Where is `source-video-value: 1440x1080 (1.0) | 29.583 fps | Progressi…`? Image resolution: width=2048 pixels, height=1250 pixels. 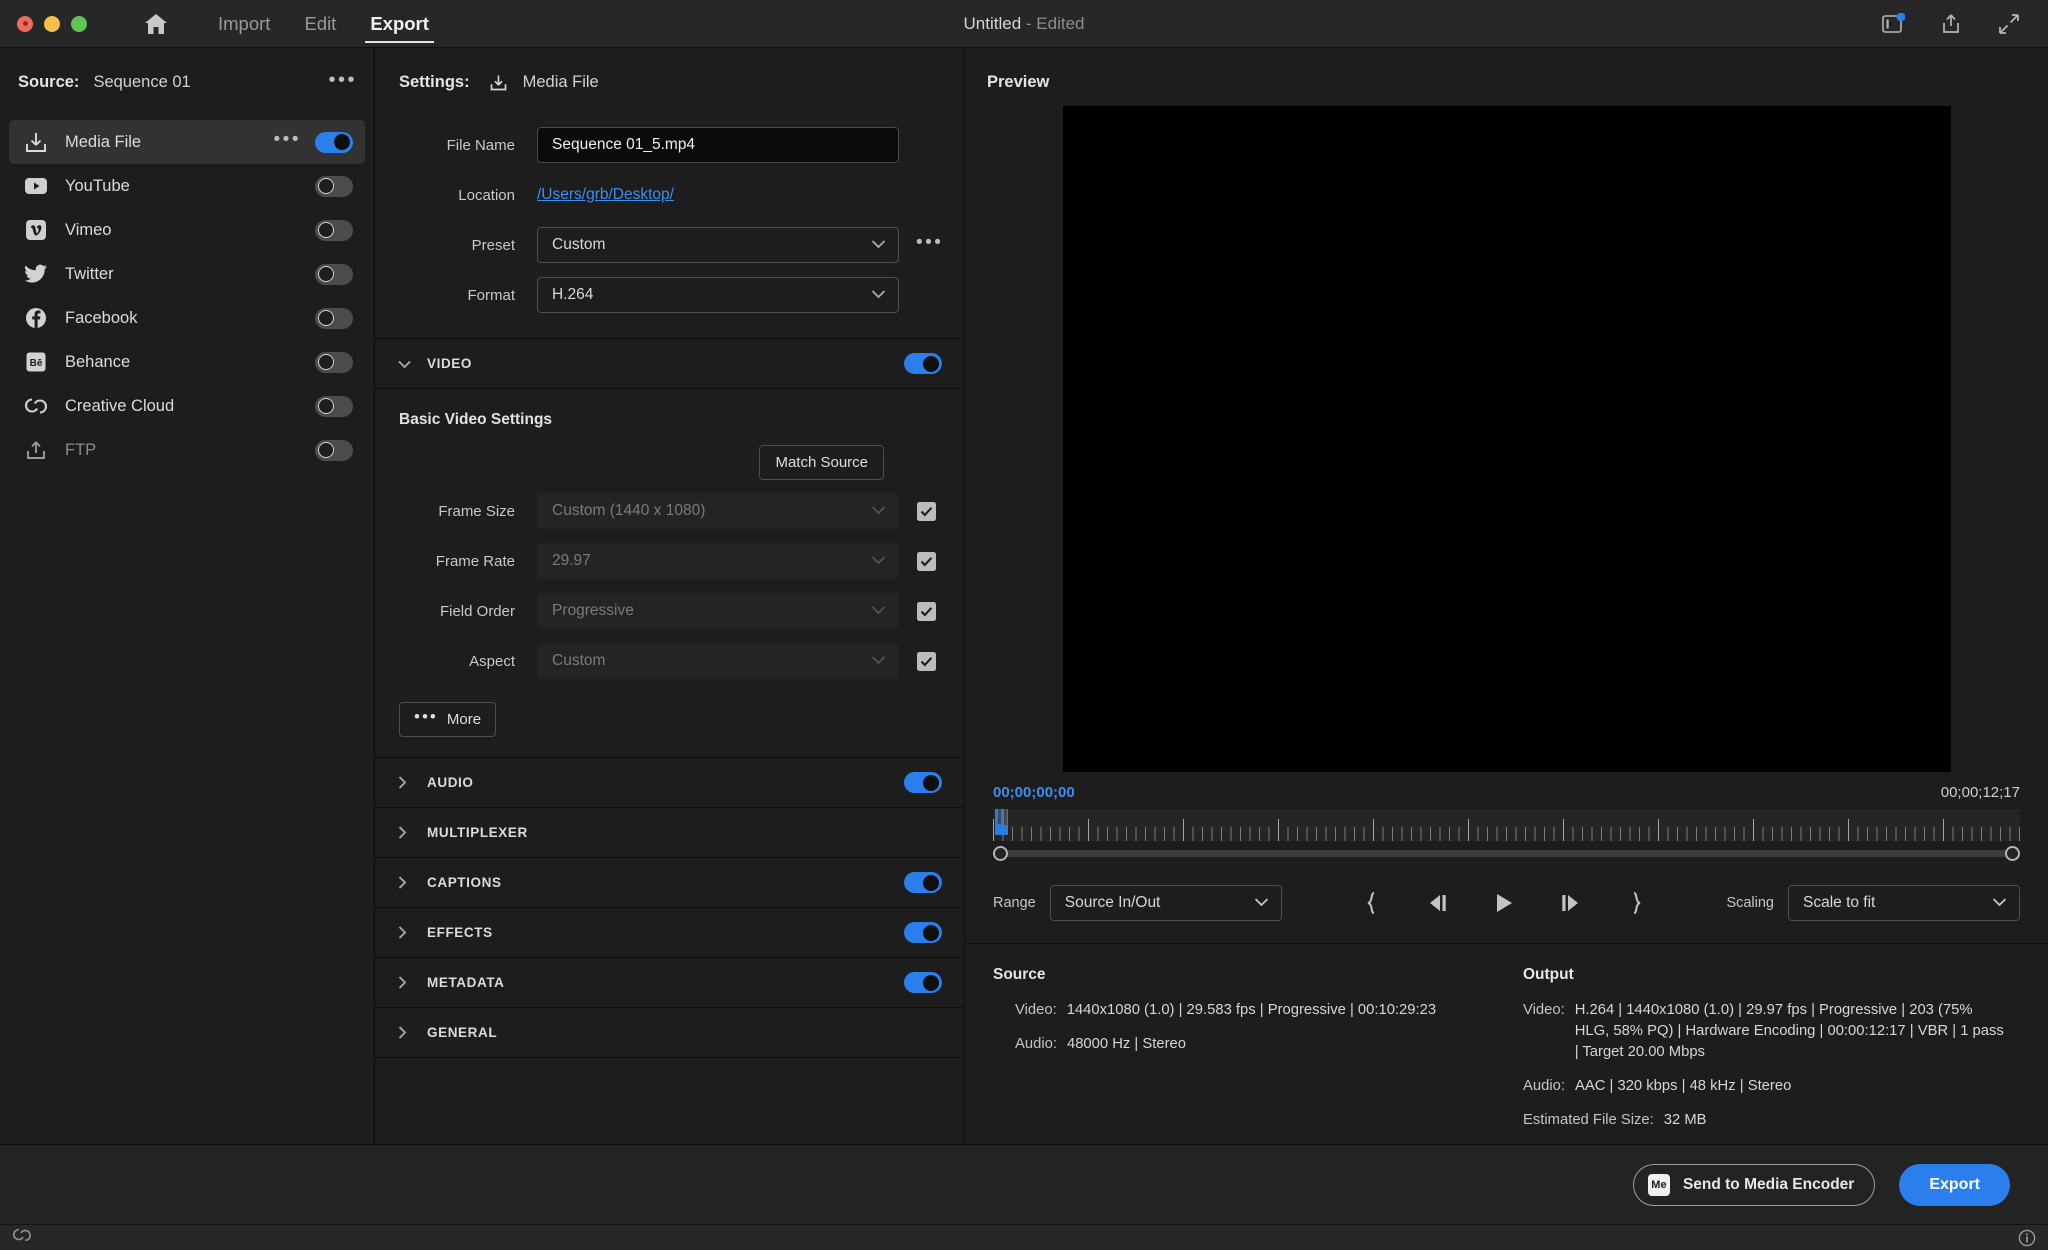
source-video-value: 1440x1080 (1.0) | 29.583 fps | Progressi… is located at coordinates (1251, 1010).